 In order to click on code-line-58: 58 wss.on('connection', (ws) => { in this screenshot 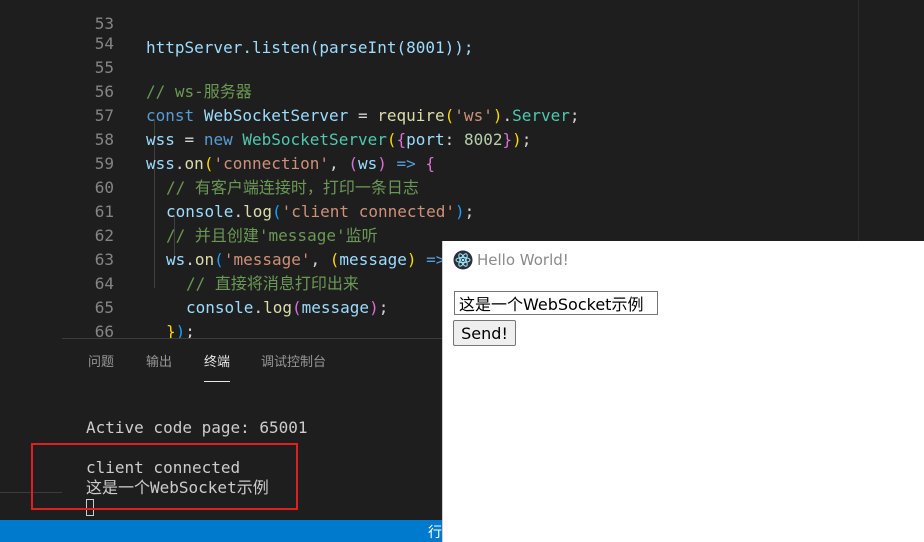, I will do `click(460, 138)`.